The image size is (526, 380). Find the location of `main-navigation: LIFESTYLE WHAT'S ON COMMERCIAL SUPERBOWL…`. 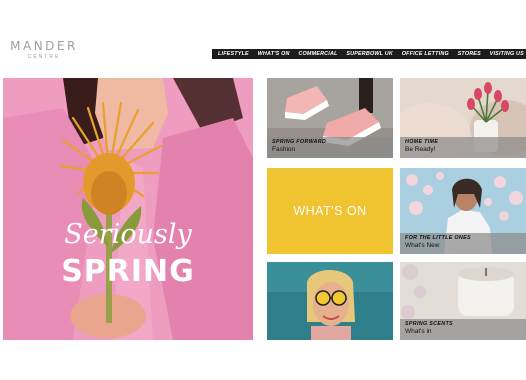

main-navigation: LIFESTYLE WHAT'S ON COMMERCIAL SUPERBOWL… is located at coordinates (369, 54).